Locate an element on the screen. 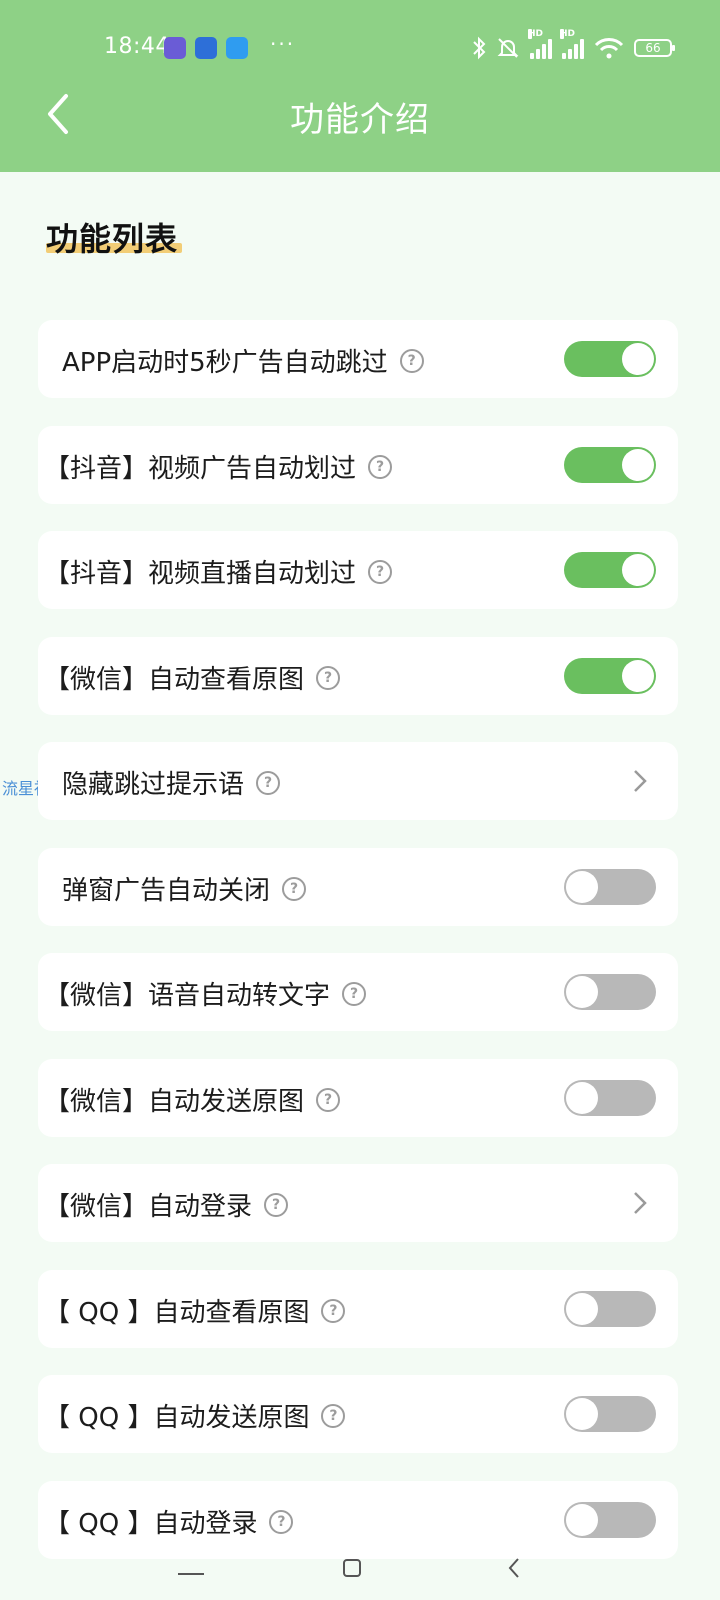 This screenshot has height=1600, width=720. feature-label-text: 隐藏跳过提示语 is located at coordinates (153, 785).